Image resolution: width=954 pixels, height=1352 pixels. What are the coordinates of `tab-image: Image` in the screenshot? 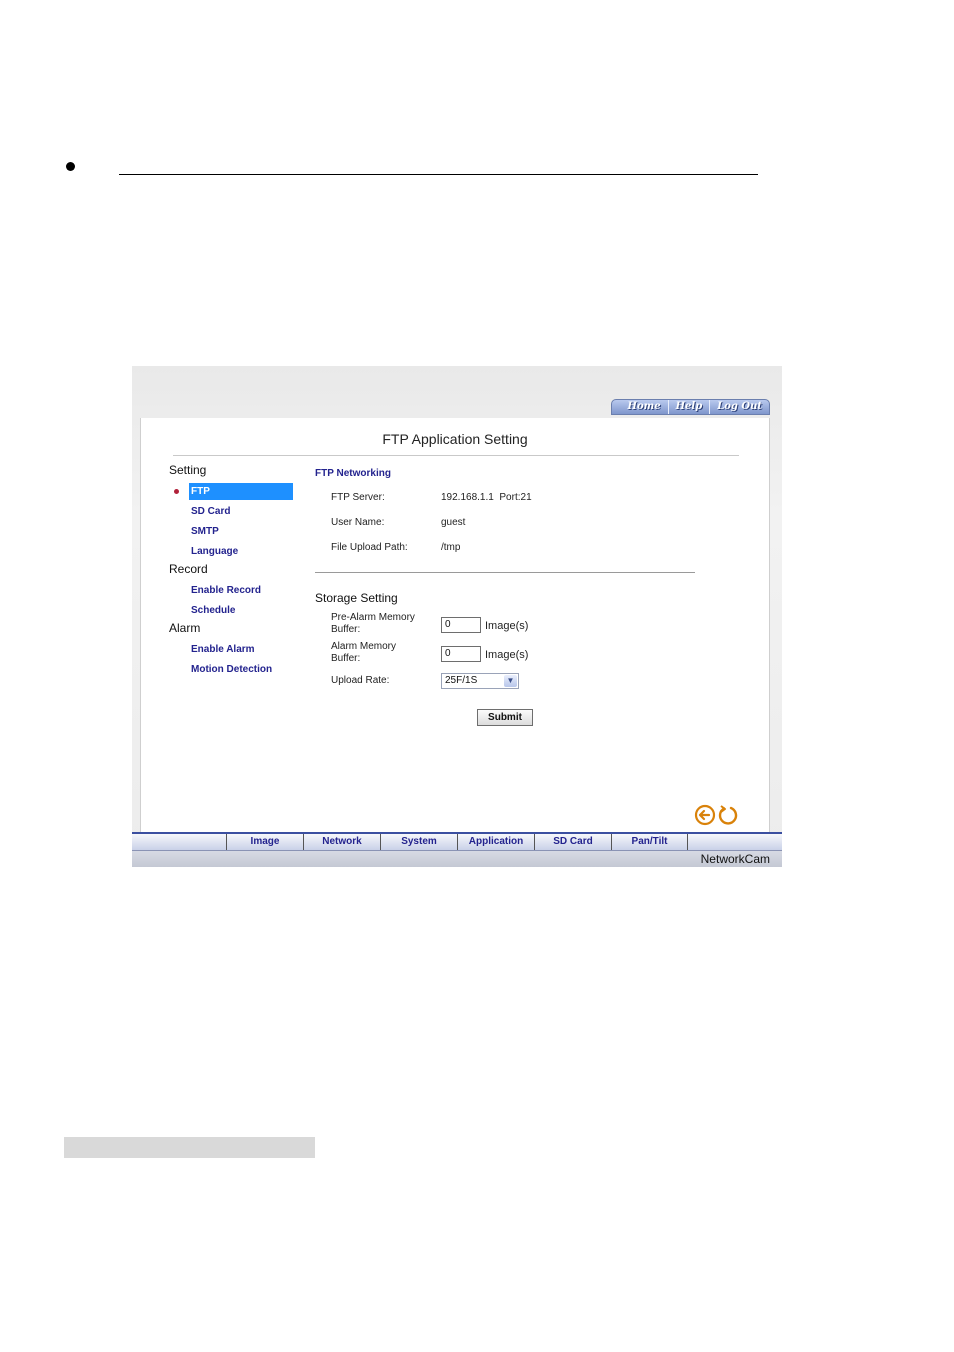 It's located at (264, 842).